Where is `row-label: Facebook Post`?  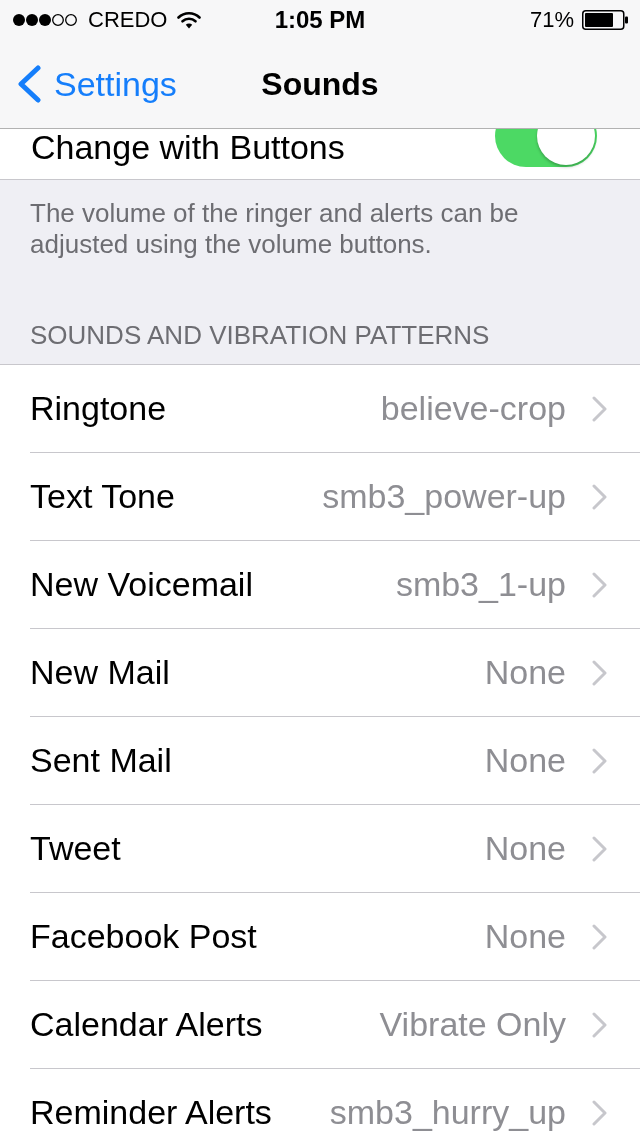 row-label: Facebook Post is located at coordinates (143, 936).